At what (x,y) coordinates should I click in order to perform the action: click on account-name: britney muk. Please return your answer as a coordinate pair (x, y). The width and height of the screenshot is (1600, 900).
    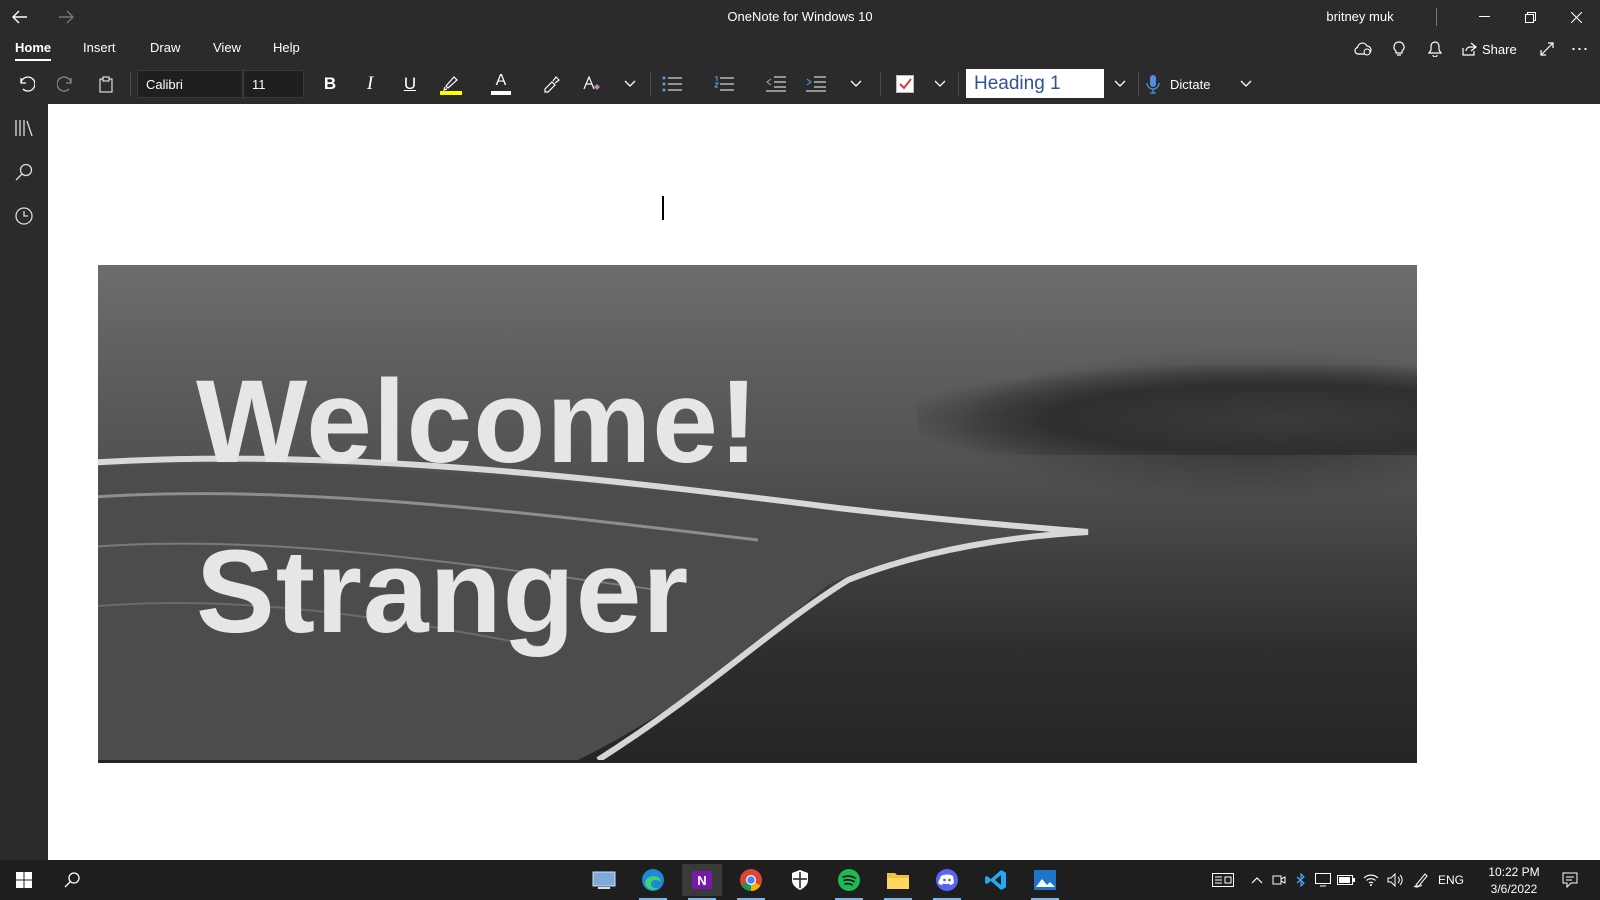
    Looking at the image, I should click on (1360, 16).